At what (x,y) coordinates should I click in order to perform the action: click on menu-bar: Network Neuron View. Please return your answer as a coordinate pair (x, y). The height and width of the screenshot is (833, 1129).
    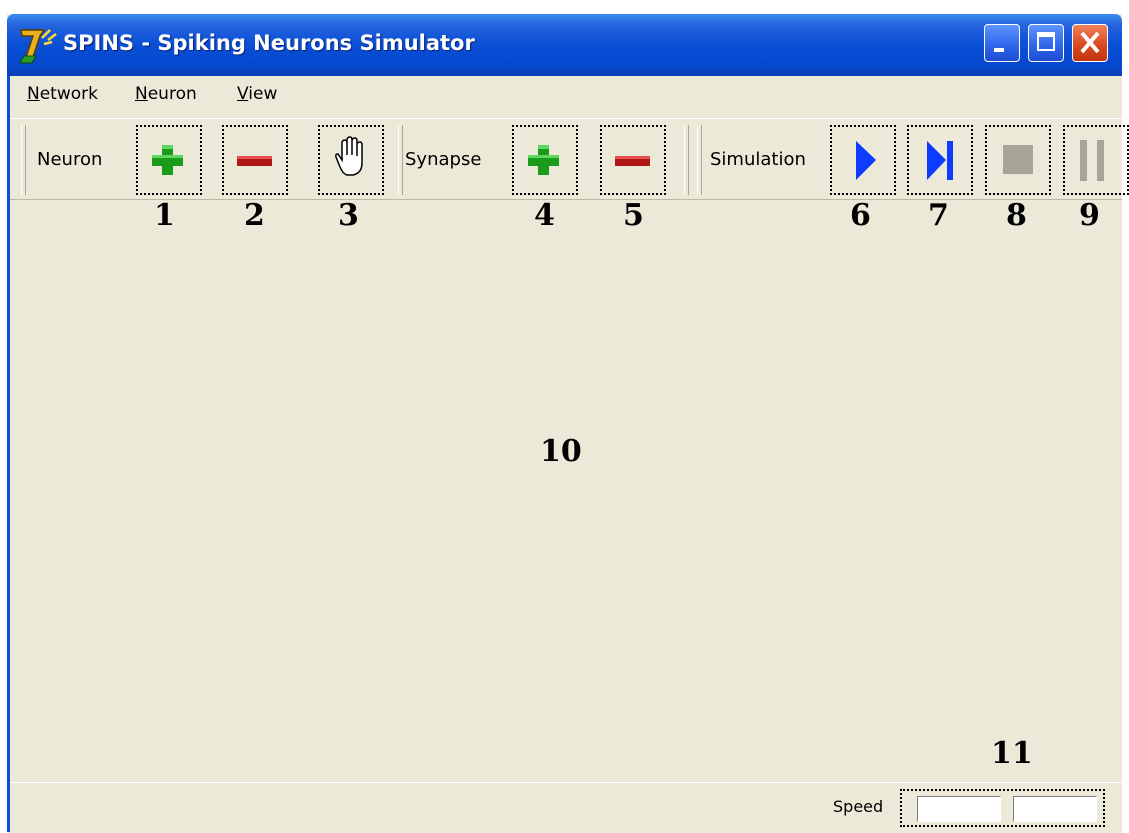
    Looking at the image, I should click on (564, 97).